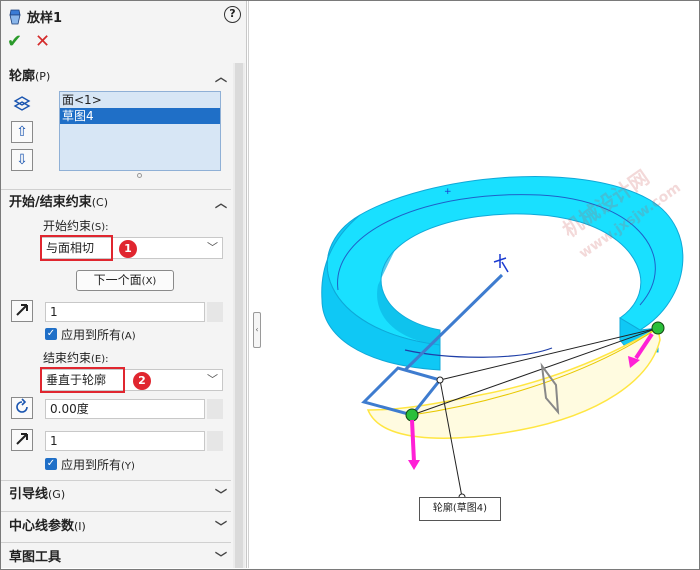 This screenshot has height=570, width=700. Describe the element at coordinates (125, 312) in the screenshot. I see `start-tangent-length-input: 1` at that location.